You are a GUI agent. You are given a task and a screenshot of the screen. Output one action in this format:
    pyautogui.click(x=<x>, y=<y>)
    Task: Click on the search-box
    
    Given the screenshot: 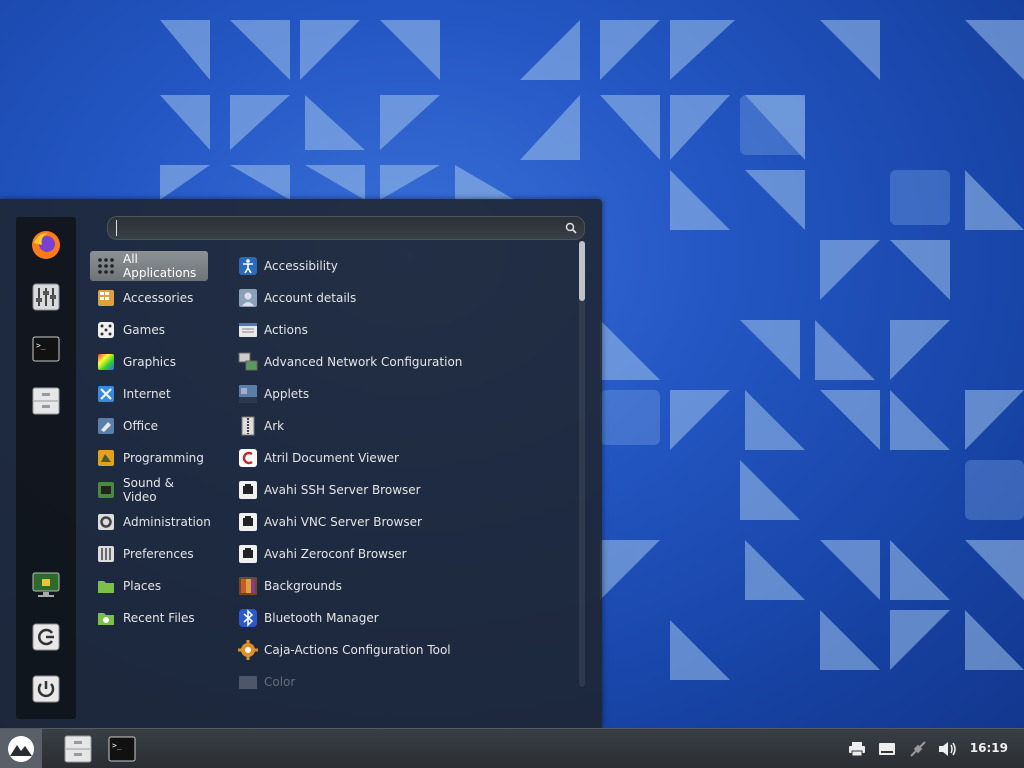 What is the action you would take?
    pyautogui.click(x=346, y=228)
    